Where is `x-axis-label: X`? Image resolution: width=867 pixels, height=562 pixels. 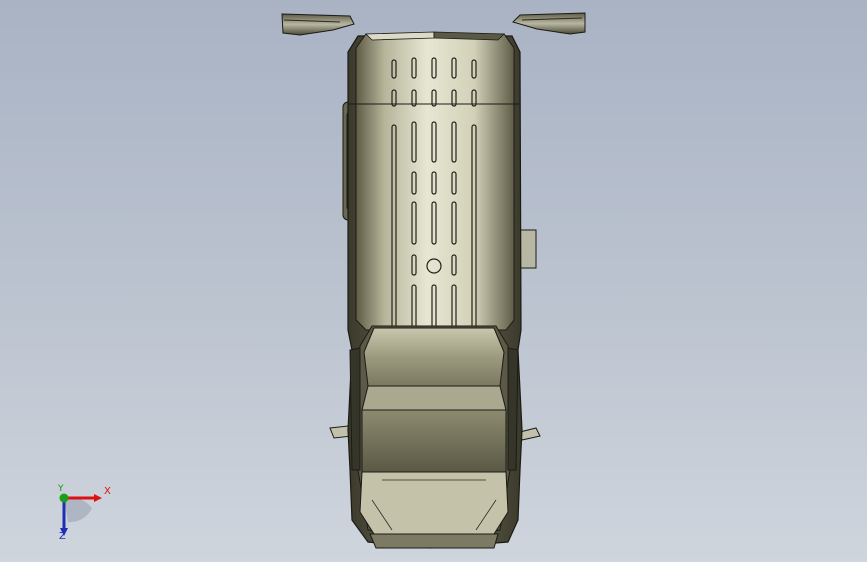
x-axis-label: X is located at coordinates (107, 491).